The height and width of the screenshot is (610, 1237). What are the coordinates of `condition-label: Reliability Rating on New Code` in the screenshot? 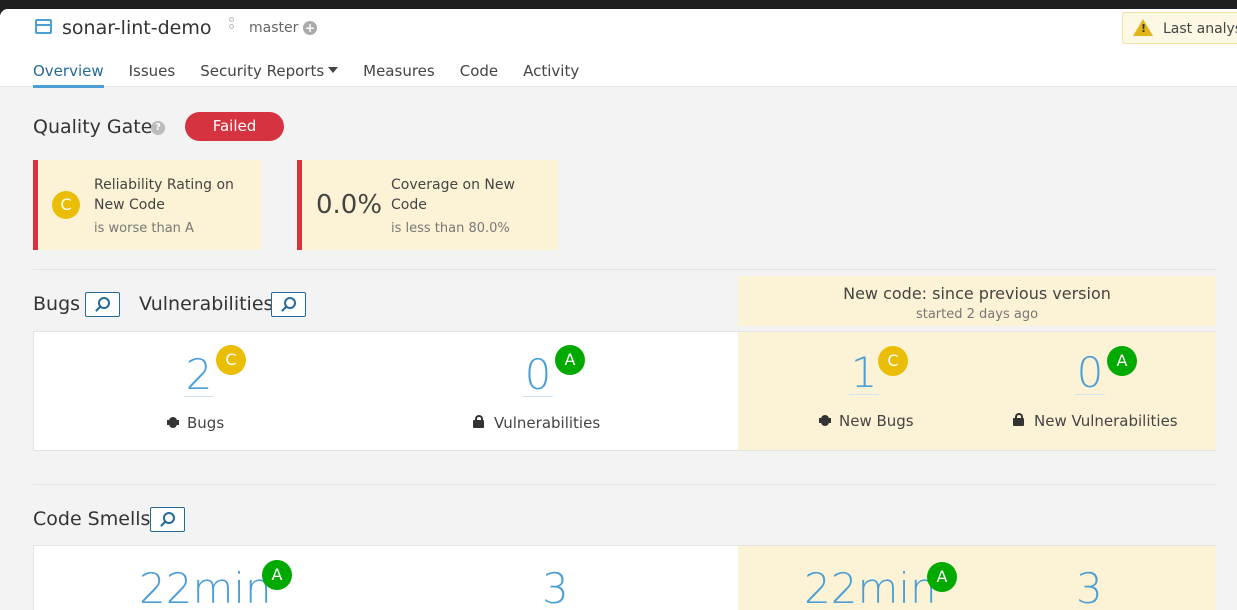 It's located at (164, 195).